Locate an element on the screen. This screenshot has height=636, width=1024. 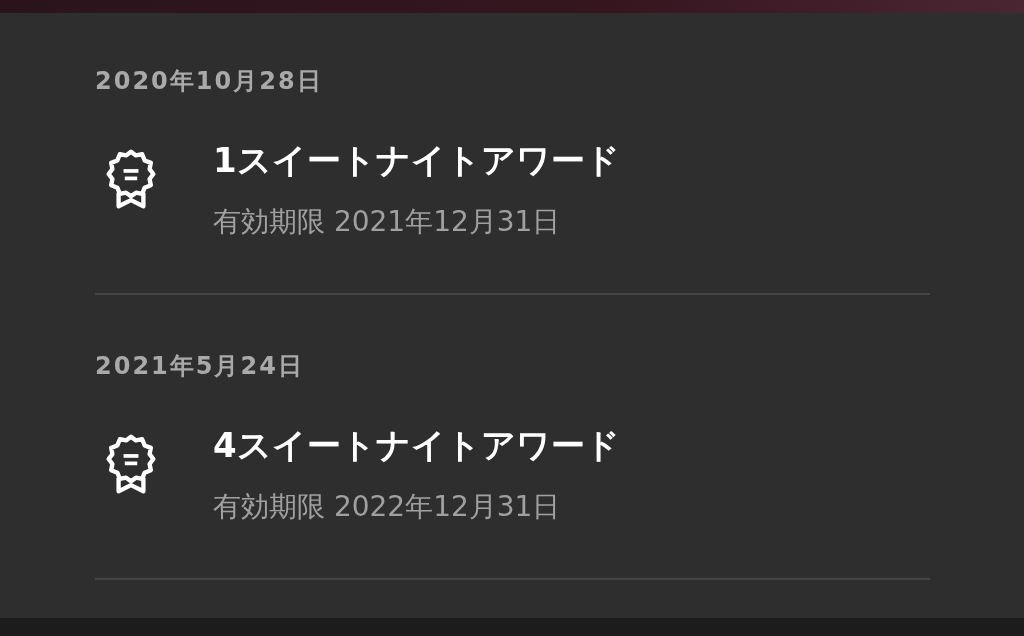
award-date: 2021年5月24日 is located at coordinates (200, 366).